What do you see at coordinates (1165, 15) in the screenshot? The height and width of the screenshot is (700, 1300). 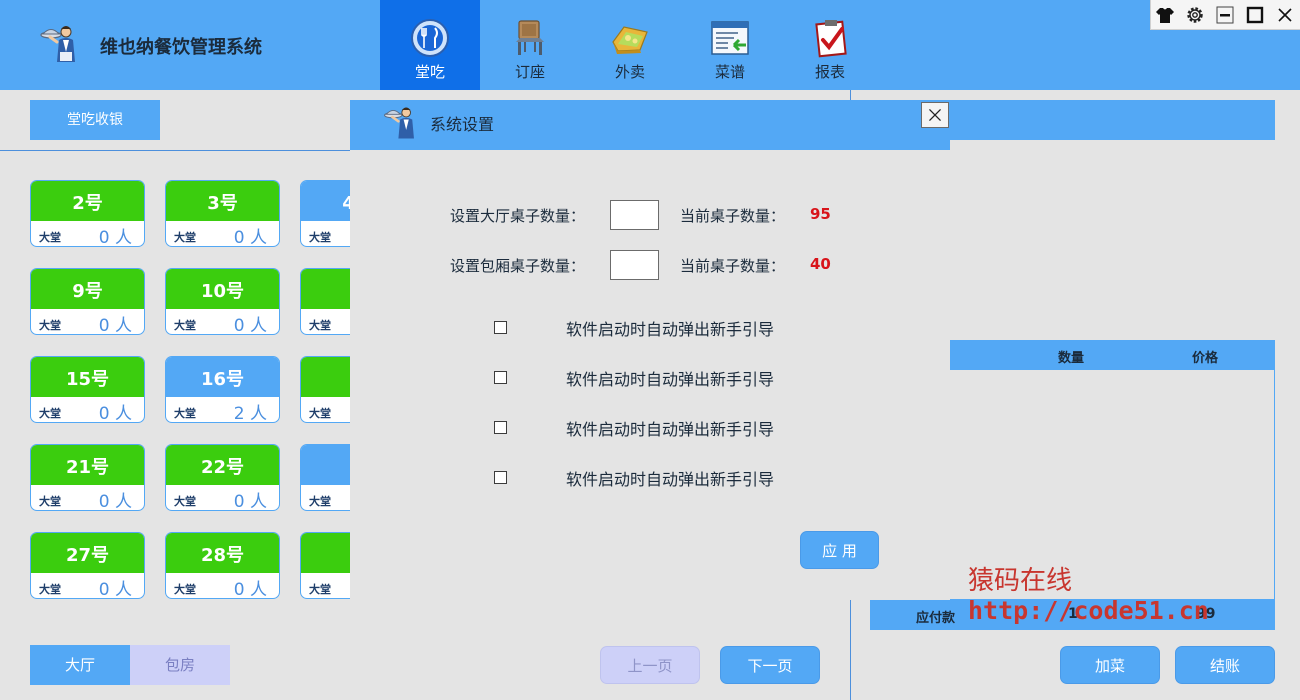 I see `skin-shirt-icon` at bounding box center [1165, 15].